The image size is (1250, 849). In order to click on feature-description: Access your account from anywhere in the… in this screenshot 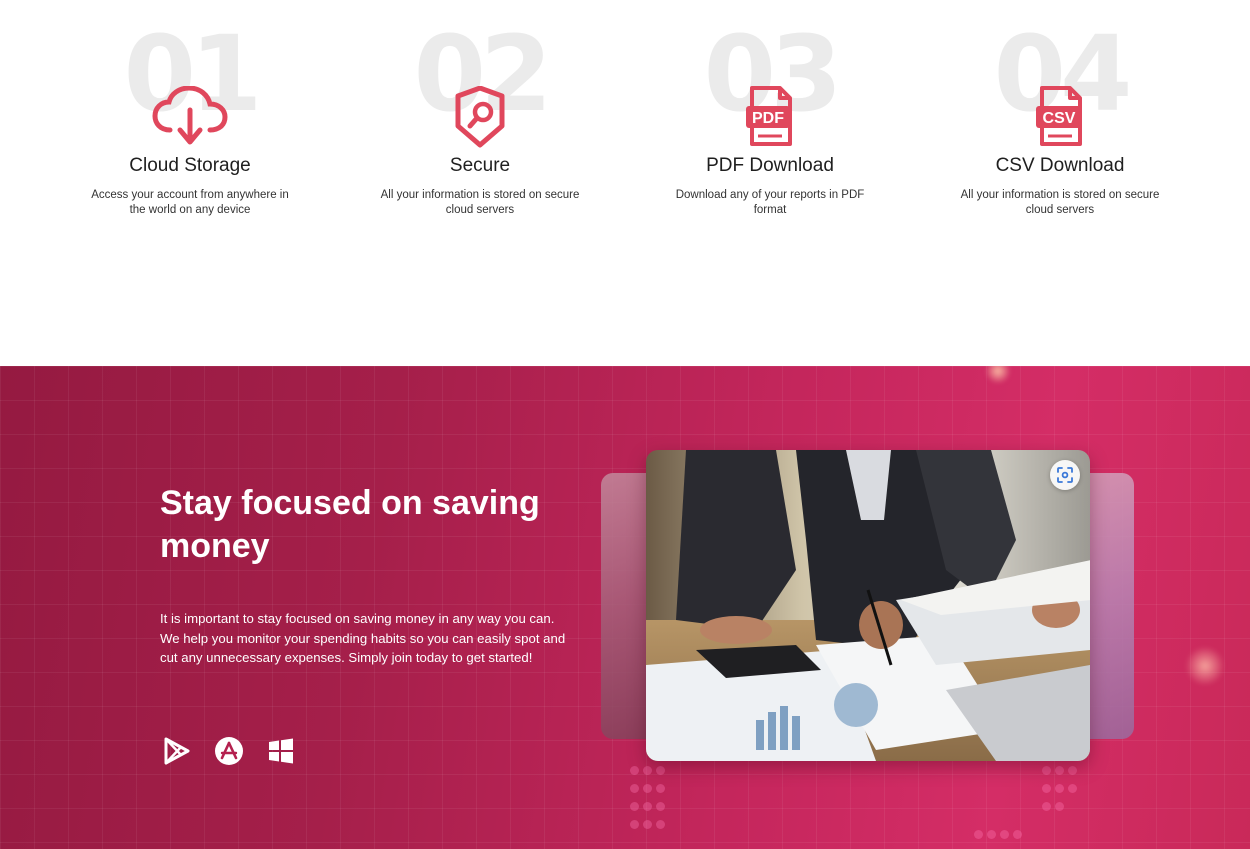, I will do `click(190, 202)`.